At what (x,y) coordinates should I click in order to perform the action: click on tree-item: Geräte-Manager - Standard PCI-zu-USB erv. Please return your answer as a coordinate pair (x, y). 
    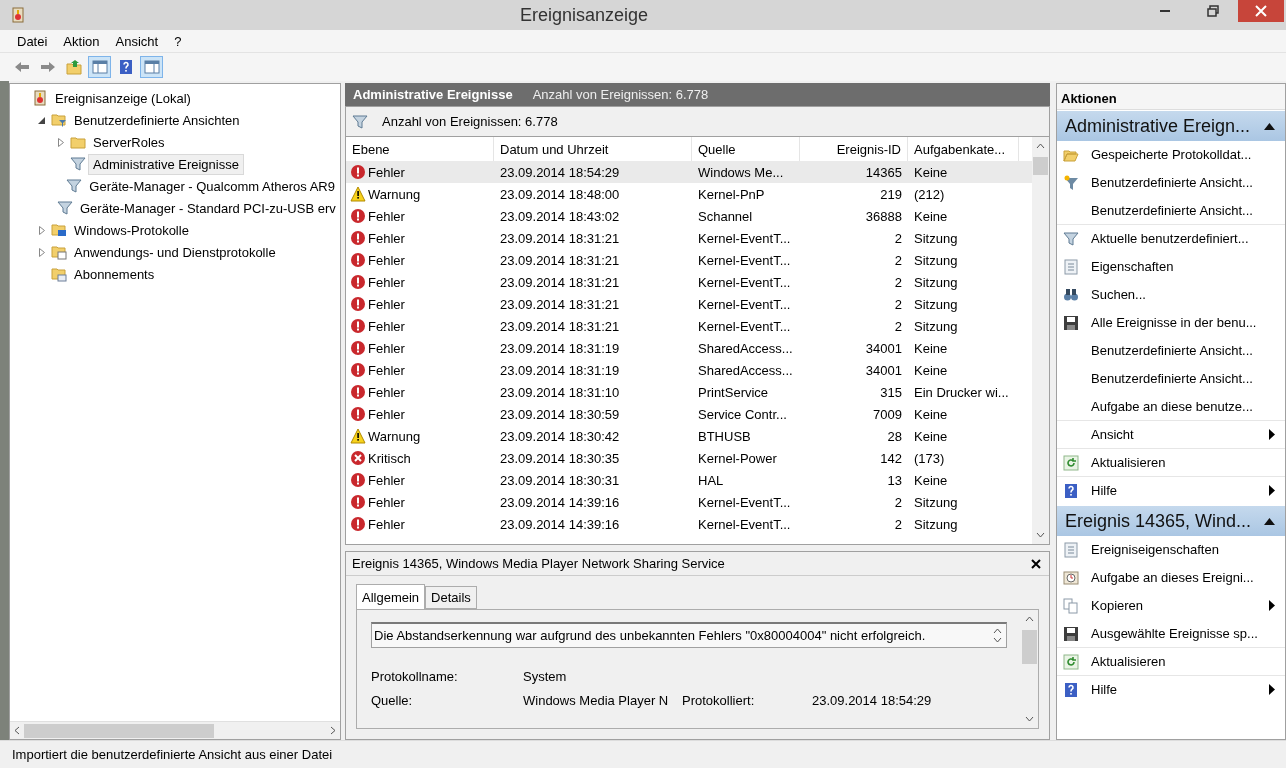
    Looking at the image, I should click on (207, 208).